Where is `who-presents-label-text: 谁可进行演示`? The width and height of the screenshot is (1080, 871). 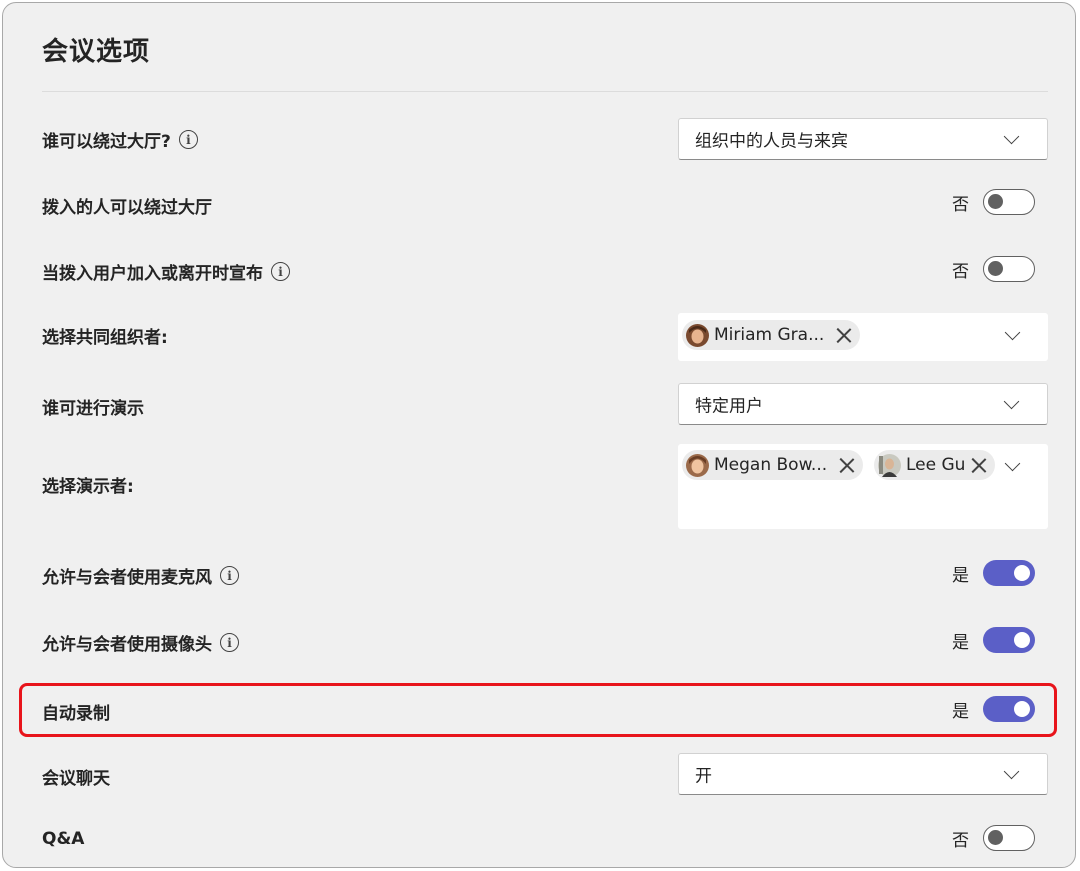 who-presents-label-text: 谁可进行演示 is located at coordinates (93, 409).